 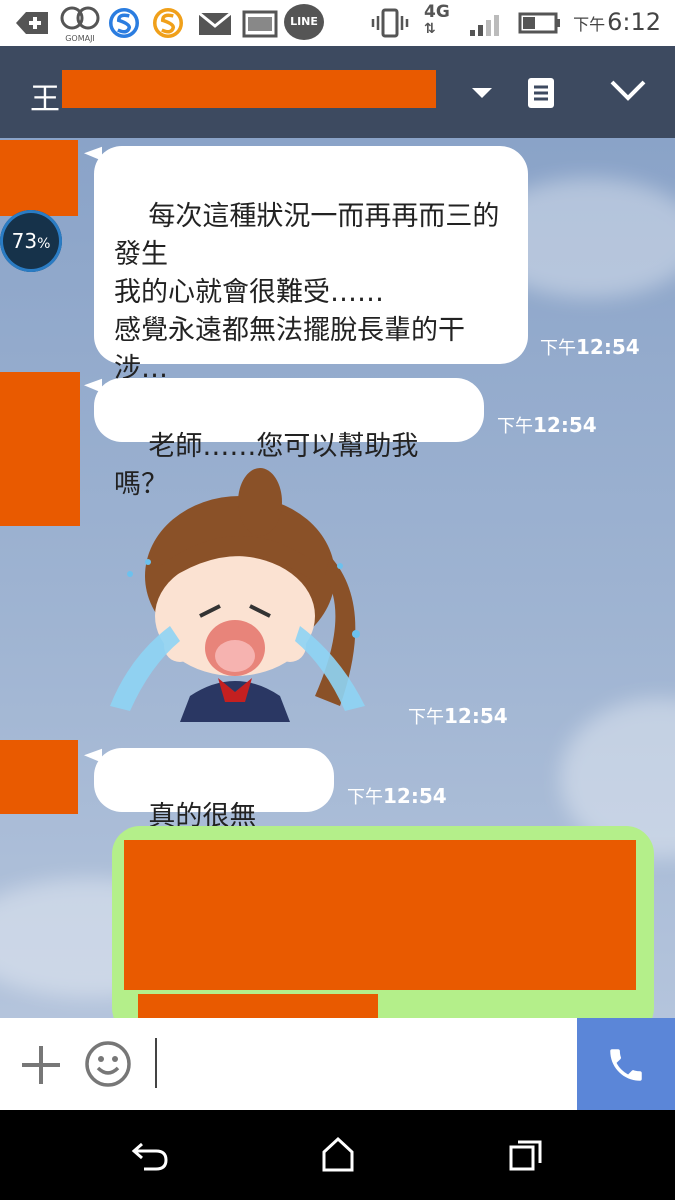 What do you see at coordinates (168, 23) in the screenshot?
I see `s-orange-icon` at bounding box center [168, 23].